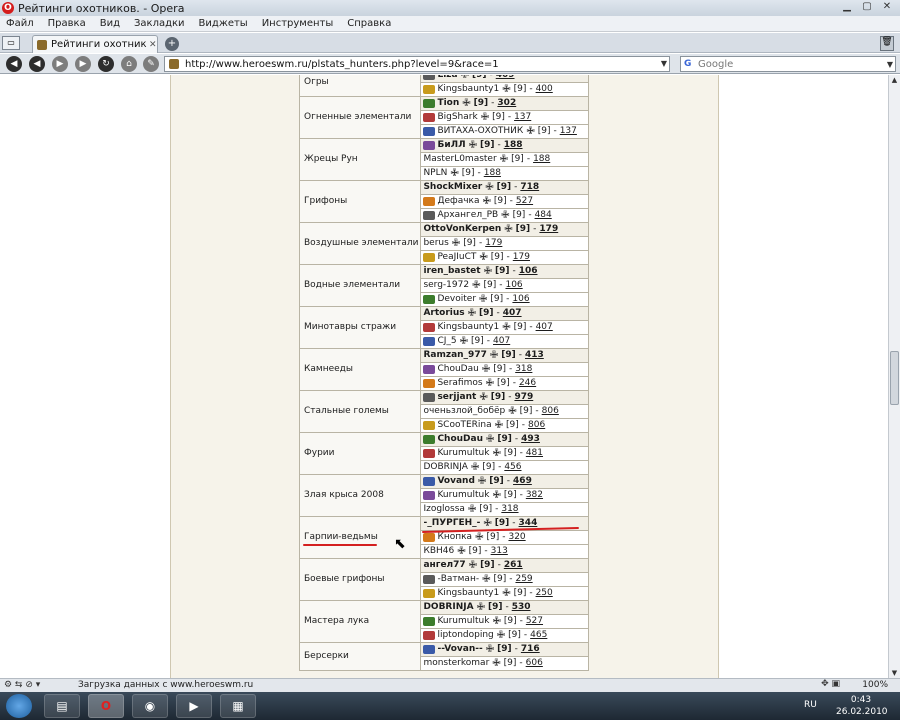 The height and width of the screenshot is (720, 900). Describe the element at coordinates (443, 313) in the screenshot. I see `player-nick-link: Artorius` at that location.